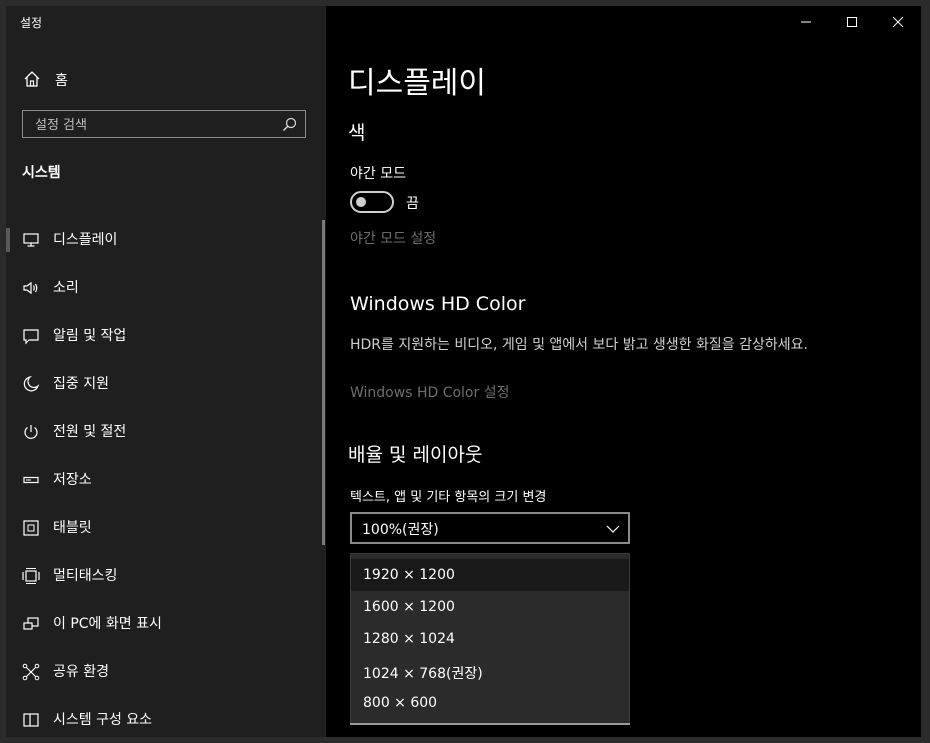 Image resolution: width=930 pixels, height=743 pixels. What do you see at coordinates (357, 133) in the screenshot?
I see `color-heading: 색` at bounding box center [357, 133].